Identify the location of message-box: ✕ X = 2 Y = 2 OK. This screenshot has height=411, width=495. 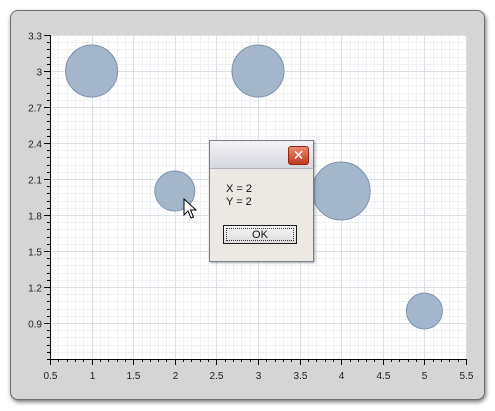
(261, 201).